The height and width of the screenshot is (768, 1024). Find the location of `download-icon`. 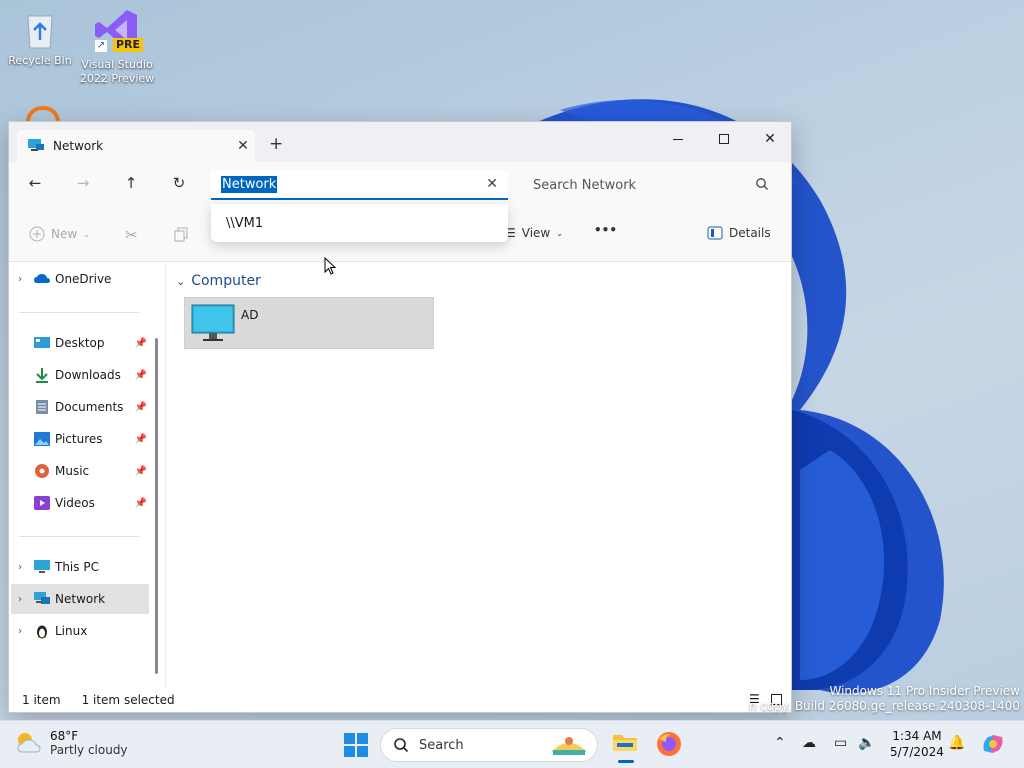

download-icon is located at coordinates (42, 375).